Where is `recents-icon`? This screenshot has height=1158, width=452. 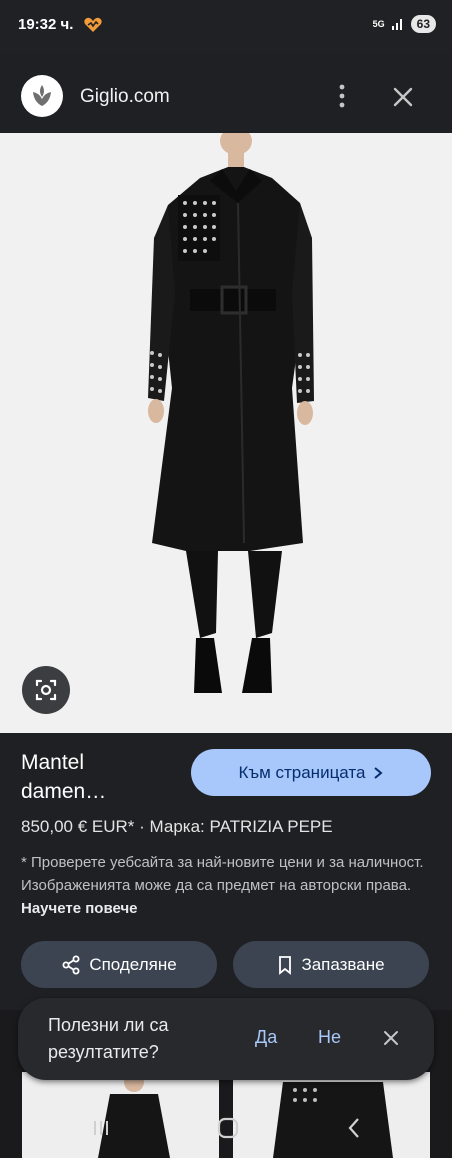
recents-icon is located at coordinates (101, 1128).